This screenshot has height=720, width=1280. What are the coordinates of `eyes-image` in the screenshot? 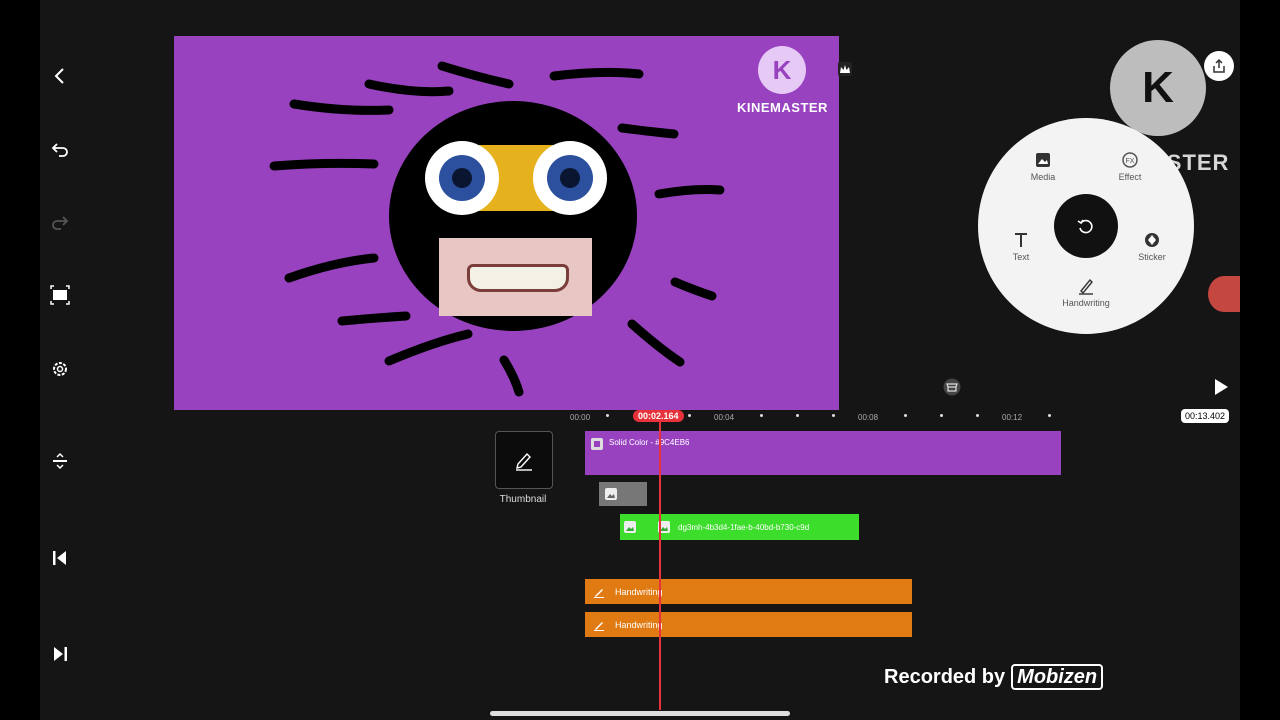 It's located at (516, 178).